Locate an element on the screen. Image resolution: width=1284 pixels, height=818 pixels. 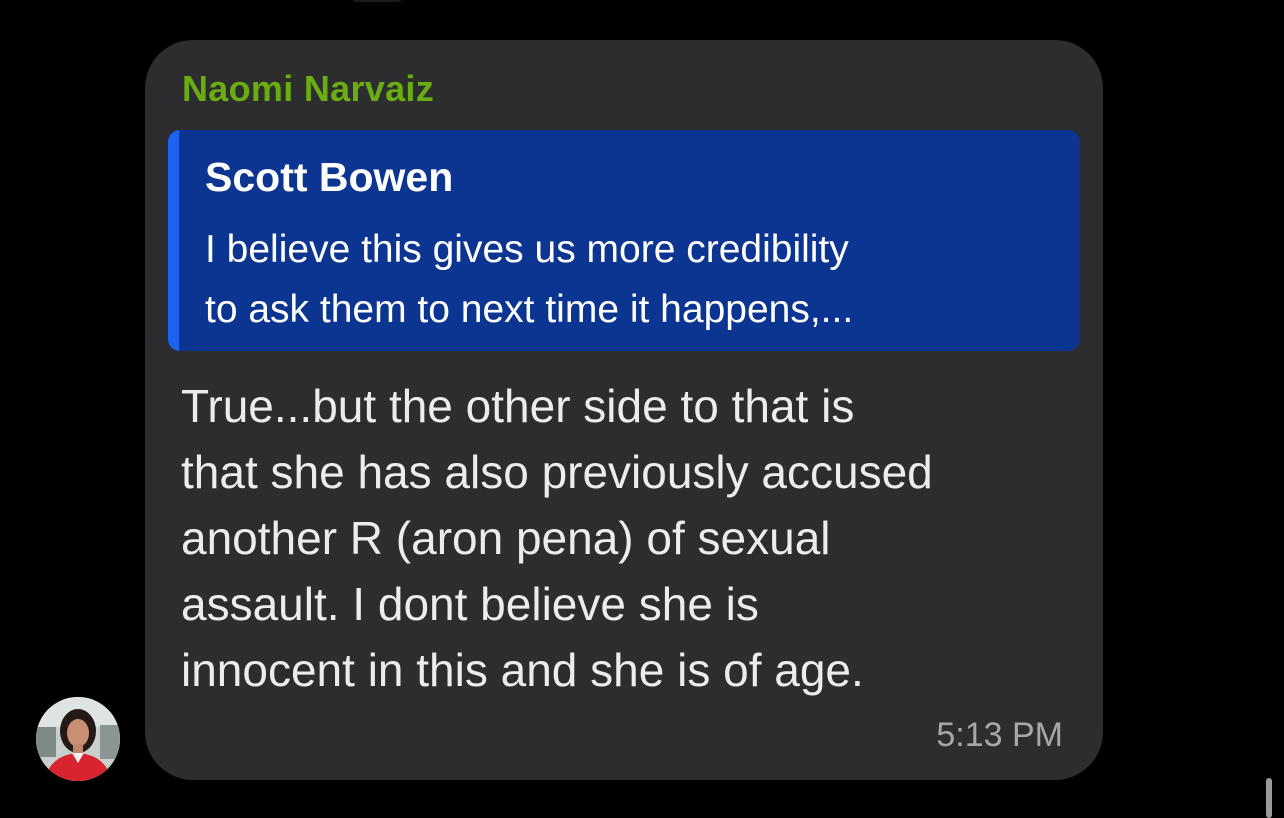
scrollbar is located at coordinates (1269, 798).